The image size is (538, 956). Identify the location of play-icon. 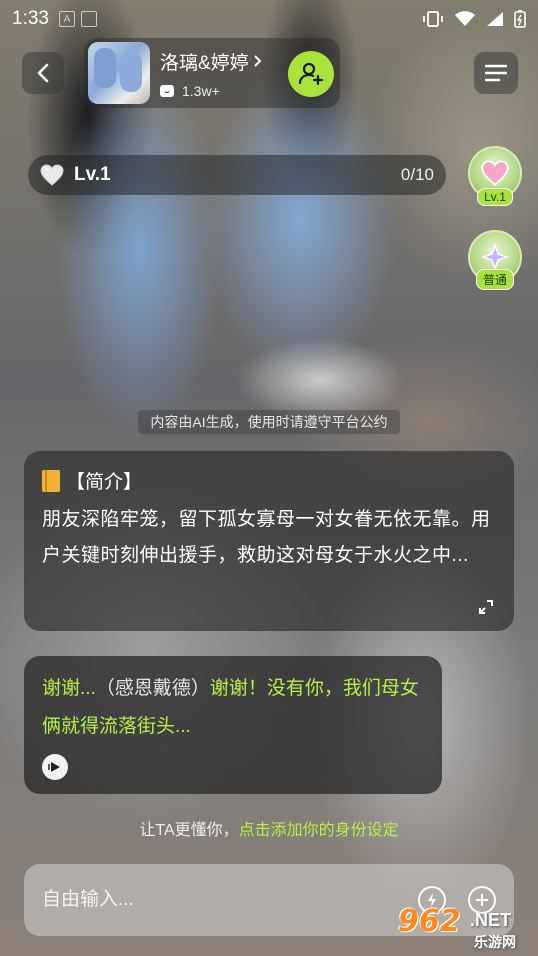
(54, 767).